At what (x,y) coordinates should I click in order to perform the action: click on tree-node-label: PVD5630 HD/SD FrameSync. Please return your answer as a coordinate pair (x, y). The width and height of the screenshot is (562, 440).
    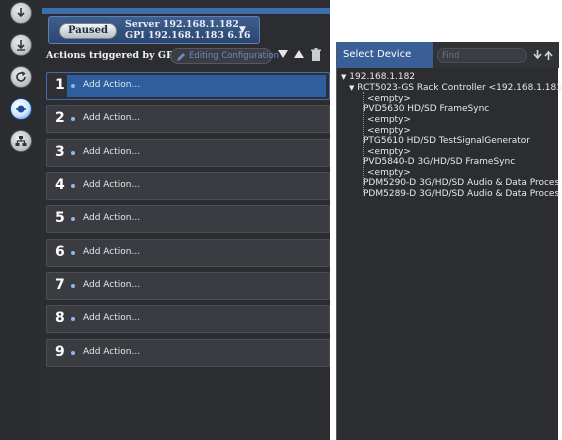
    Looking at the image, I should click on (426, 109).